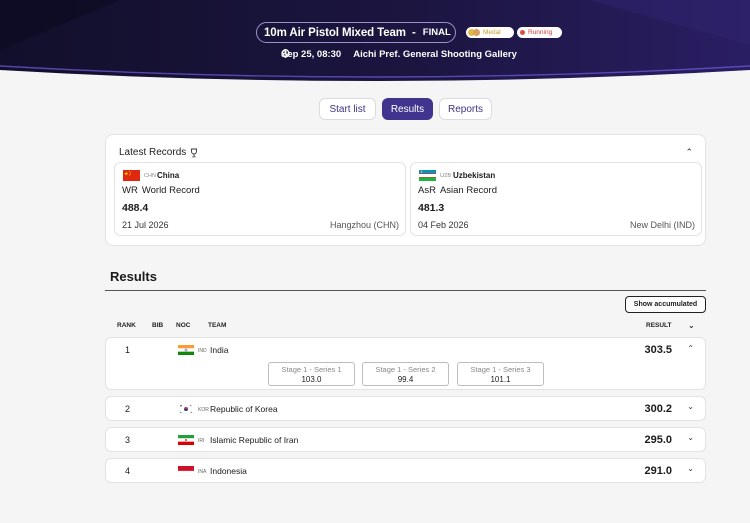 The width and height of the screenshot is (750, 523). Describe the element at coordinates (500, 379) in the screenshot. I see `series-value: 101.1` at that location.